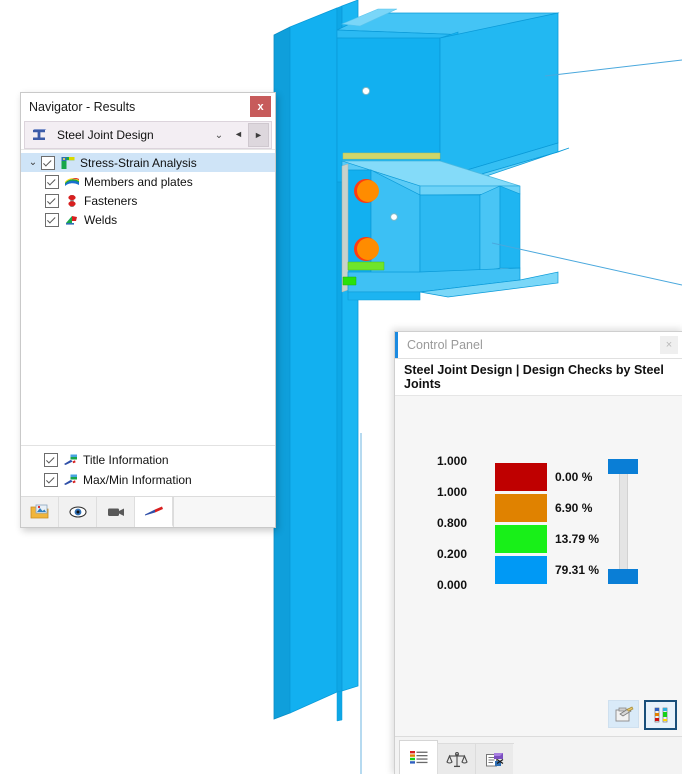  I want to click on slider-track, so click(623, 523).